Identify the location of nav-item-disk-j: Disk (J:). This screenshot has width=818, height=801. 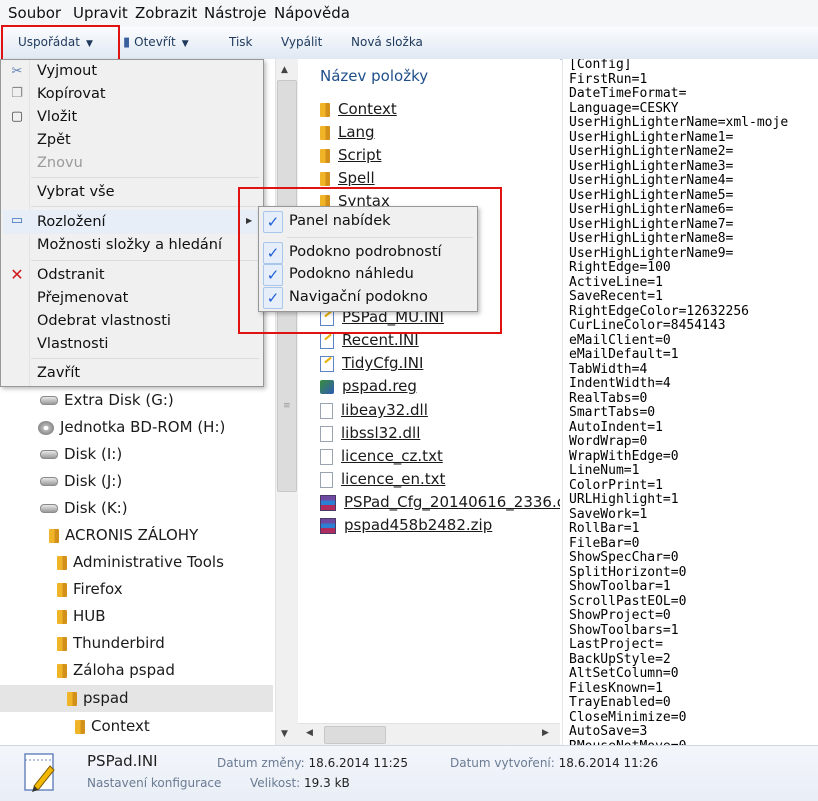
(136, 481).